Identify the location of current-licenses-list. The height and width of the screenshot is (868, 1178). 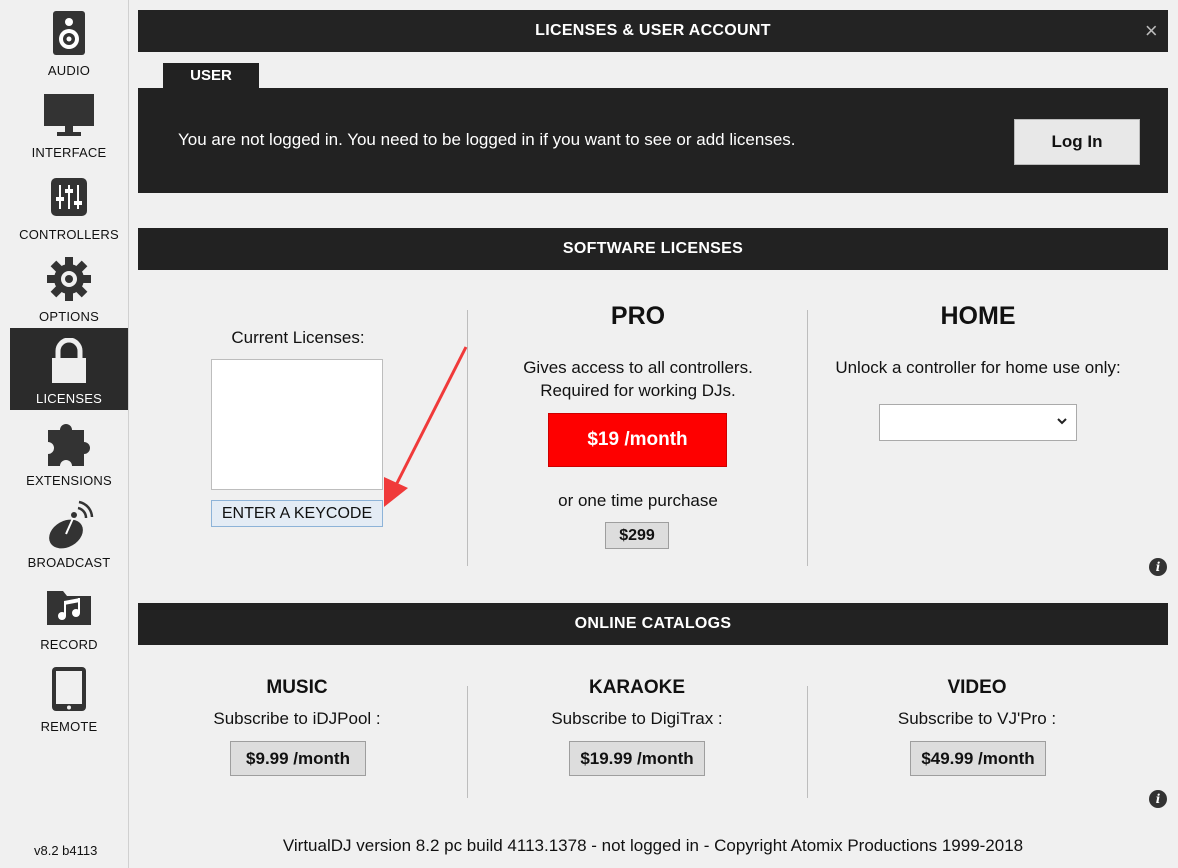
(297, 424).